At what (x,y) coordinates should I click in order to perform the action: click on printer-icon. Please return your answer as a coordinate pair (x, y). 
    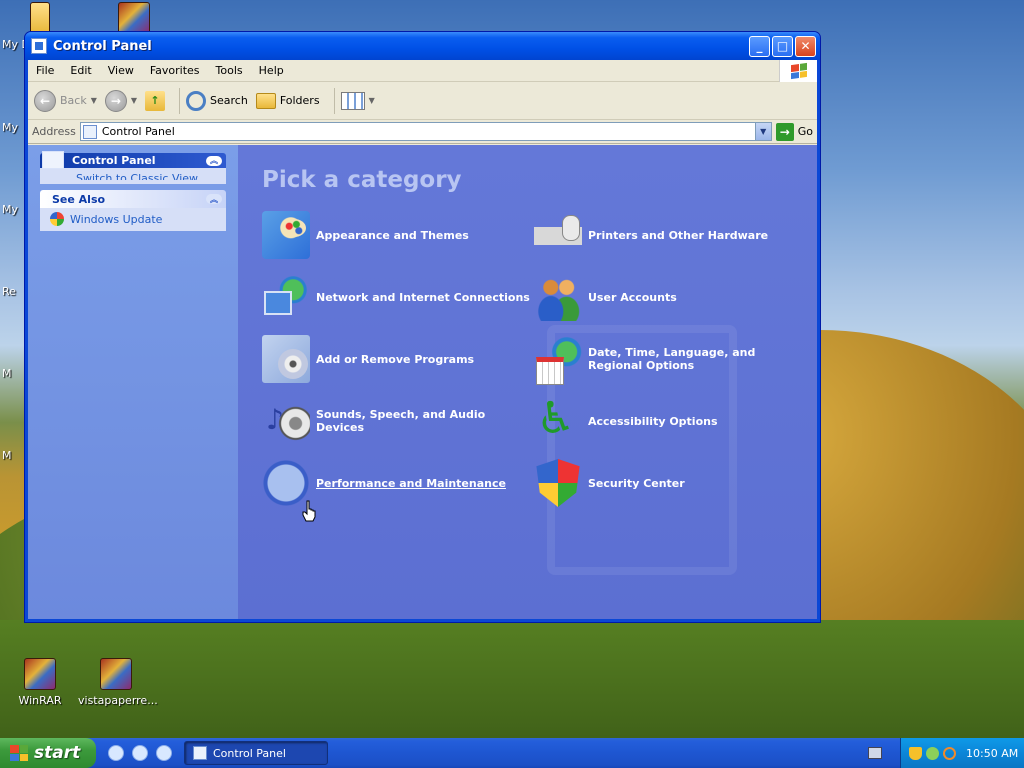
    Looking at the image, I should click on (558, 235).